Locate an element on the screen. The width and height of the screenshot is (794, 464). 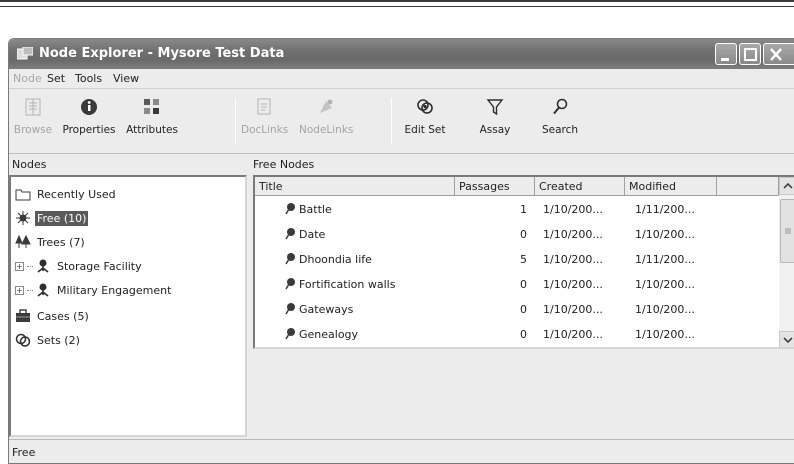
free-nodes-pane-header: Free Nodes is located at coordinates (284, 164).